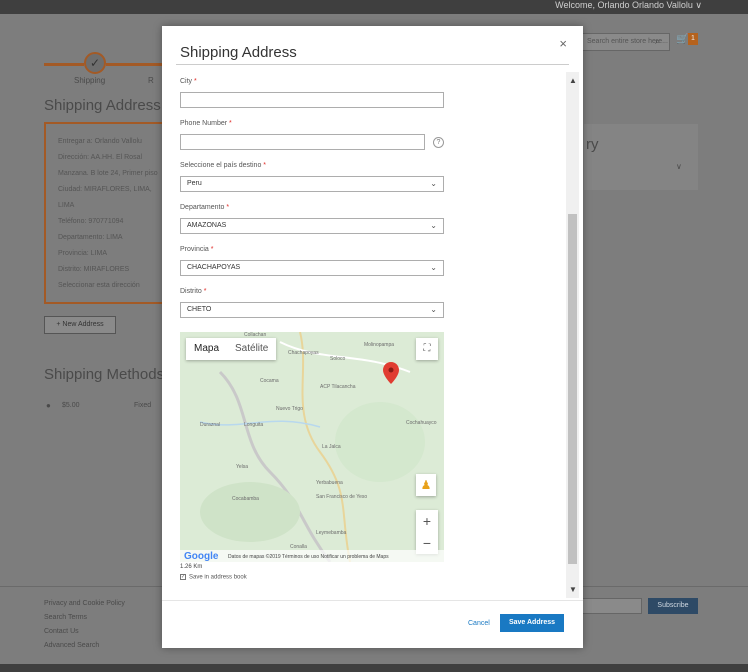  I want to click on map-place-label: ACP Tilacancha, so click(338, 387).